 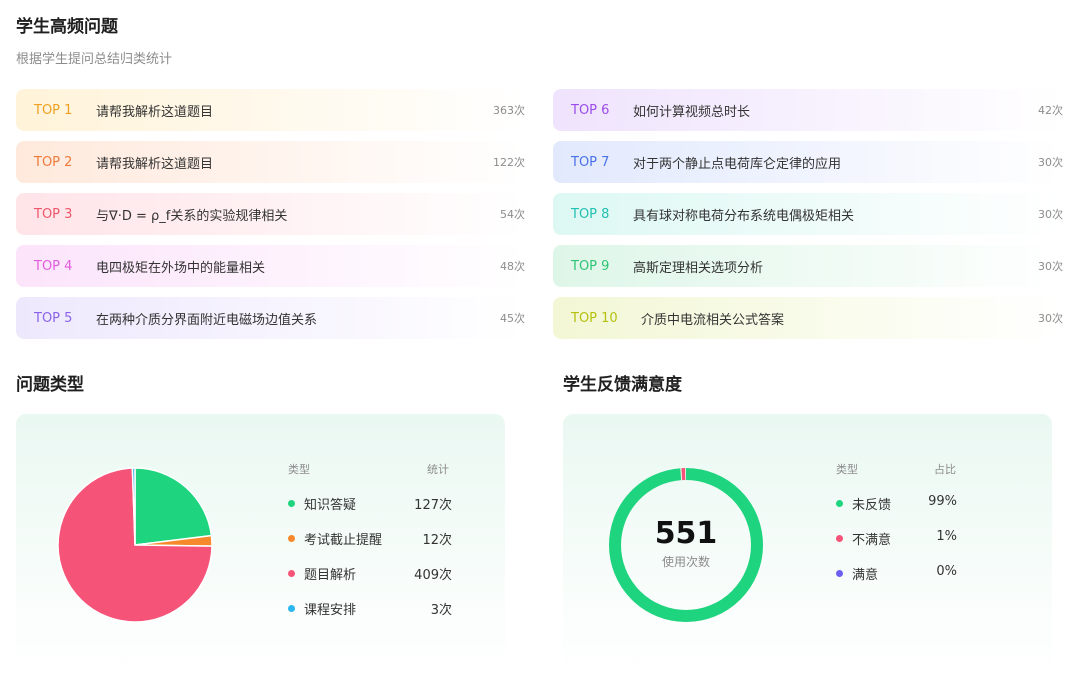 What do you see at coordinates (53, 214) in the screenshot?
I see `top-rank-label: TOP 3` at bounding box center [53, 214].